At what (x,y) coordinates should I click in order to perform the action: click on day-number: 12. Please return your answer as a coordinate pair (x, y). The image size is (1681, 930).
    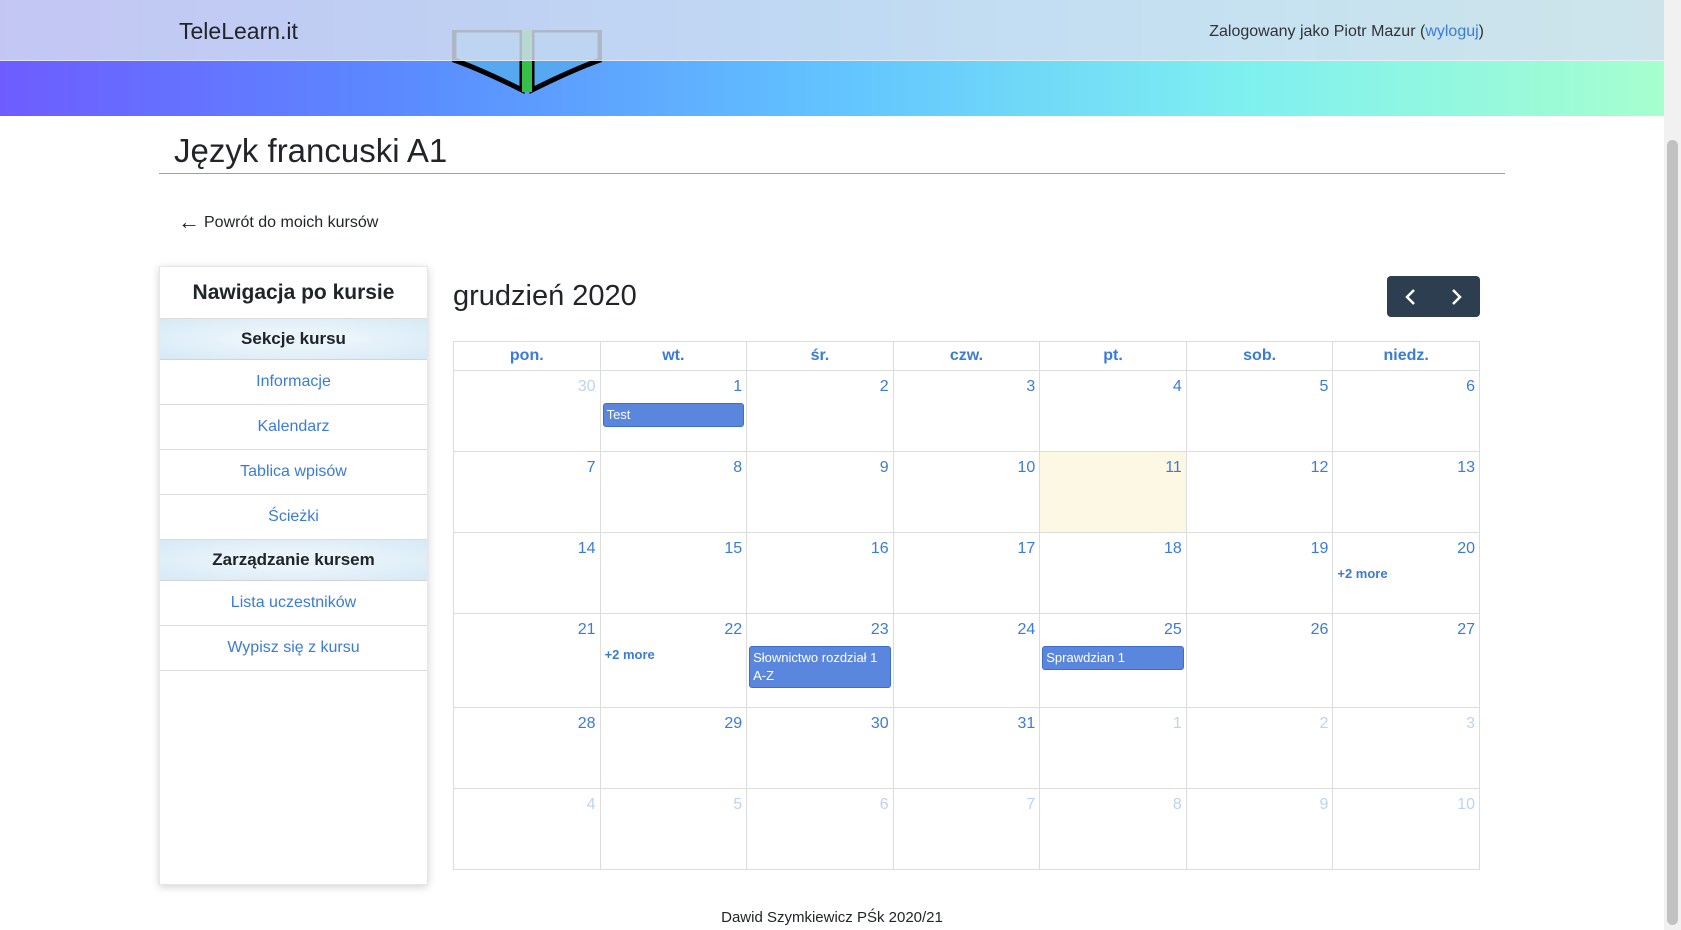
    Looking at the image, I should click on (1260, 465).